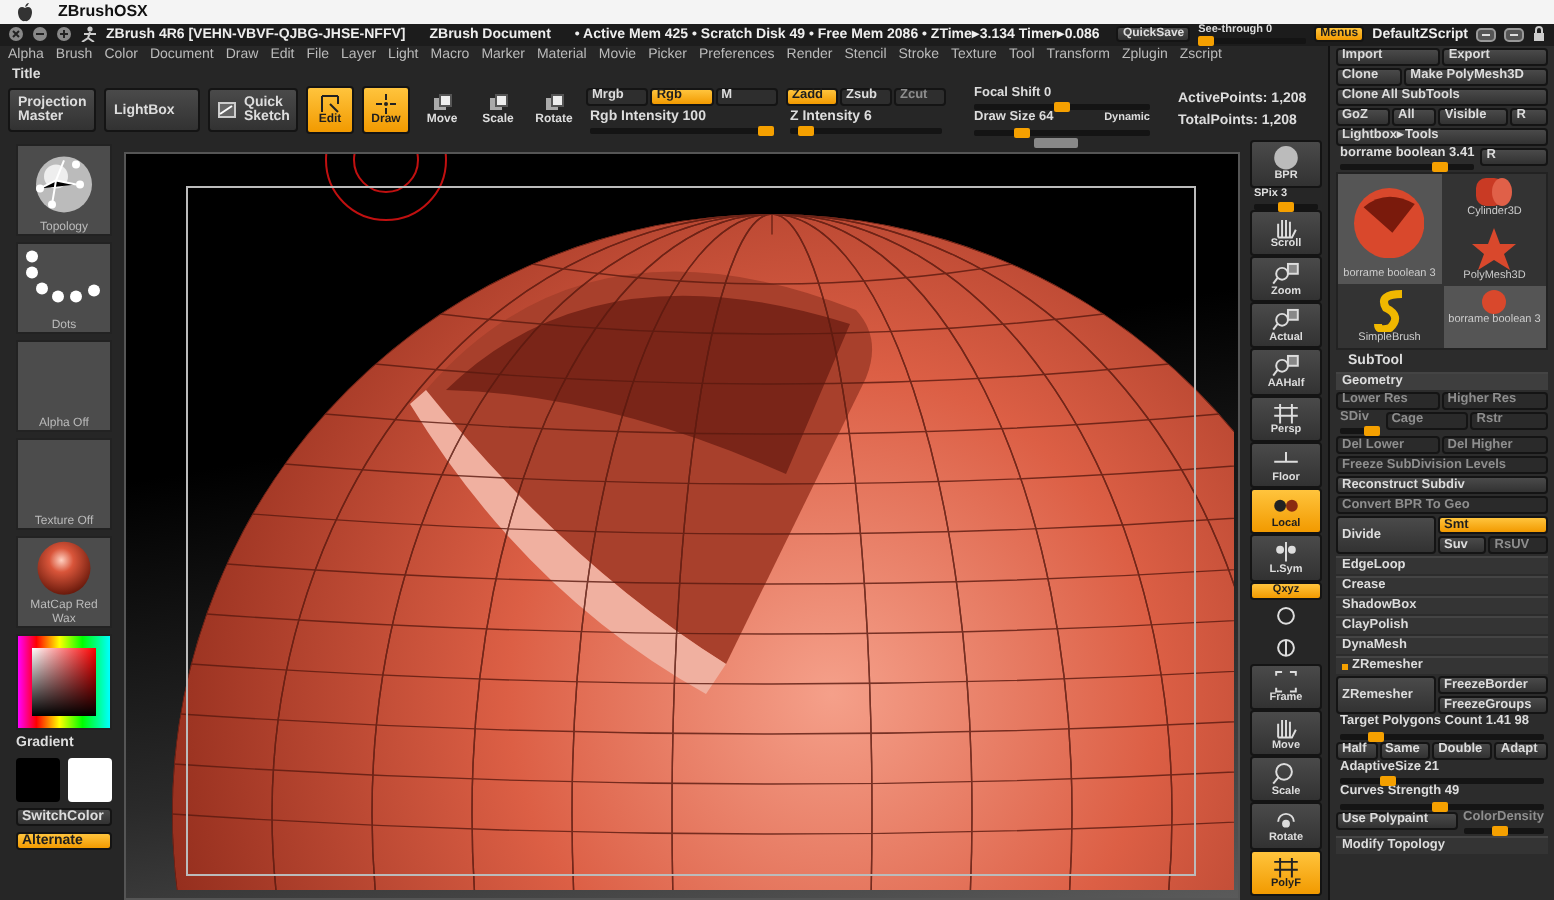  Describe the element at coordinates (89, 34) in the screenshot. I see `figure-icon` at that location.